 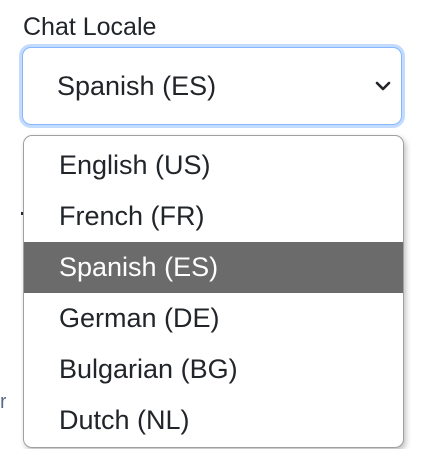 What do you see at coordinates (90, 27) in the screenshot?
I see `chat-locale-label: Chat Locale` at bounding box center [90, 27].